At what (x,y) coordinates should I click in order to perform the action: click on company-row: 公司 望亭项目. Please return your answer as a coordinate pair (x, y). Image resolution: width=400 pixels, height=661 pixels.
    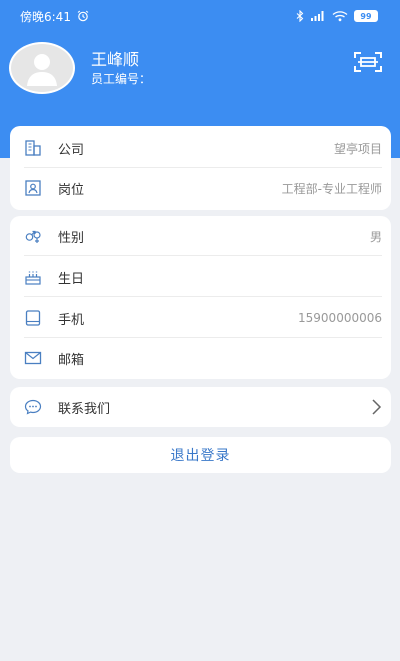
    Looking at the image, I should click on (203, 148).